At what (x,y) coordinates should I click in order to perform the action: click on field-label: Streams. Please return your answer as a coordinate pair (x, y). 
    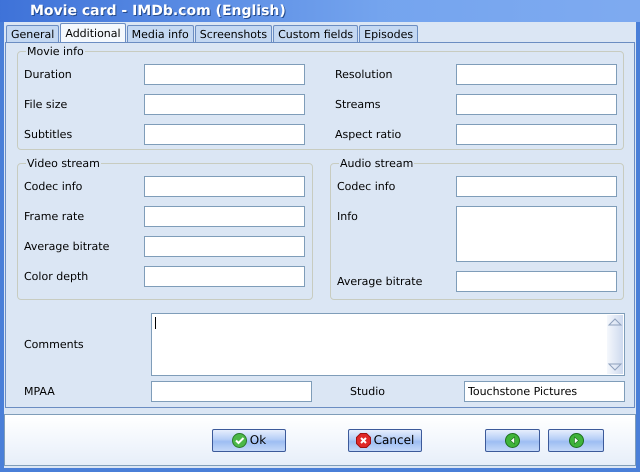
    Looking at the image, I should click on (358, 104).